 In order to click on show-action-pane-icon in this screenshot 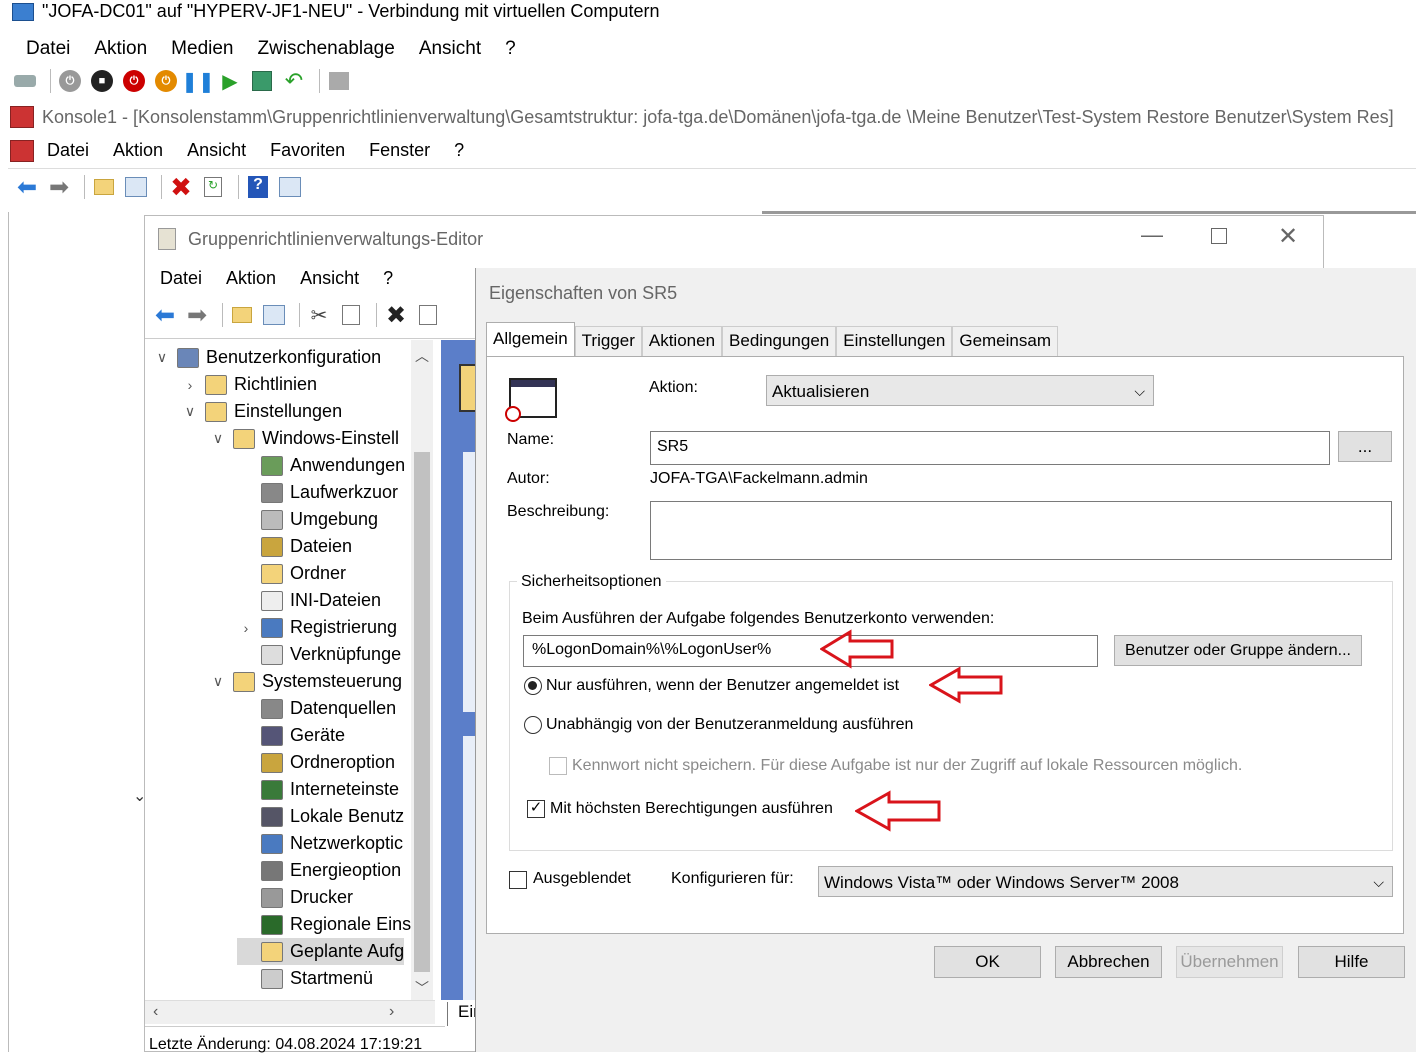, I will do `click(290, 187)`.